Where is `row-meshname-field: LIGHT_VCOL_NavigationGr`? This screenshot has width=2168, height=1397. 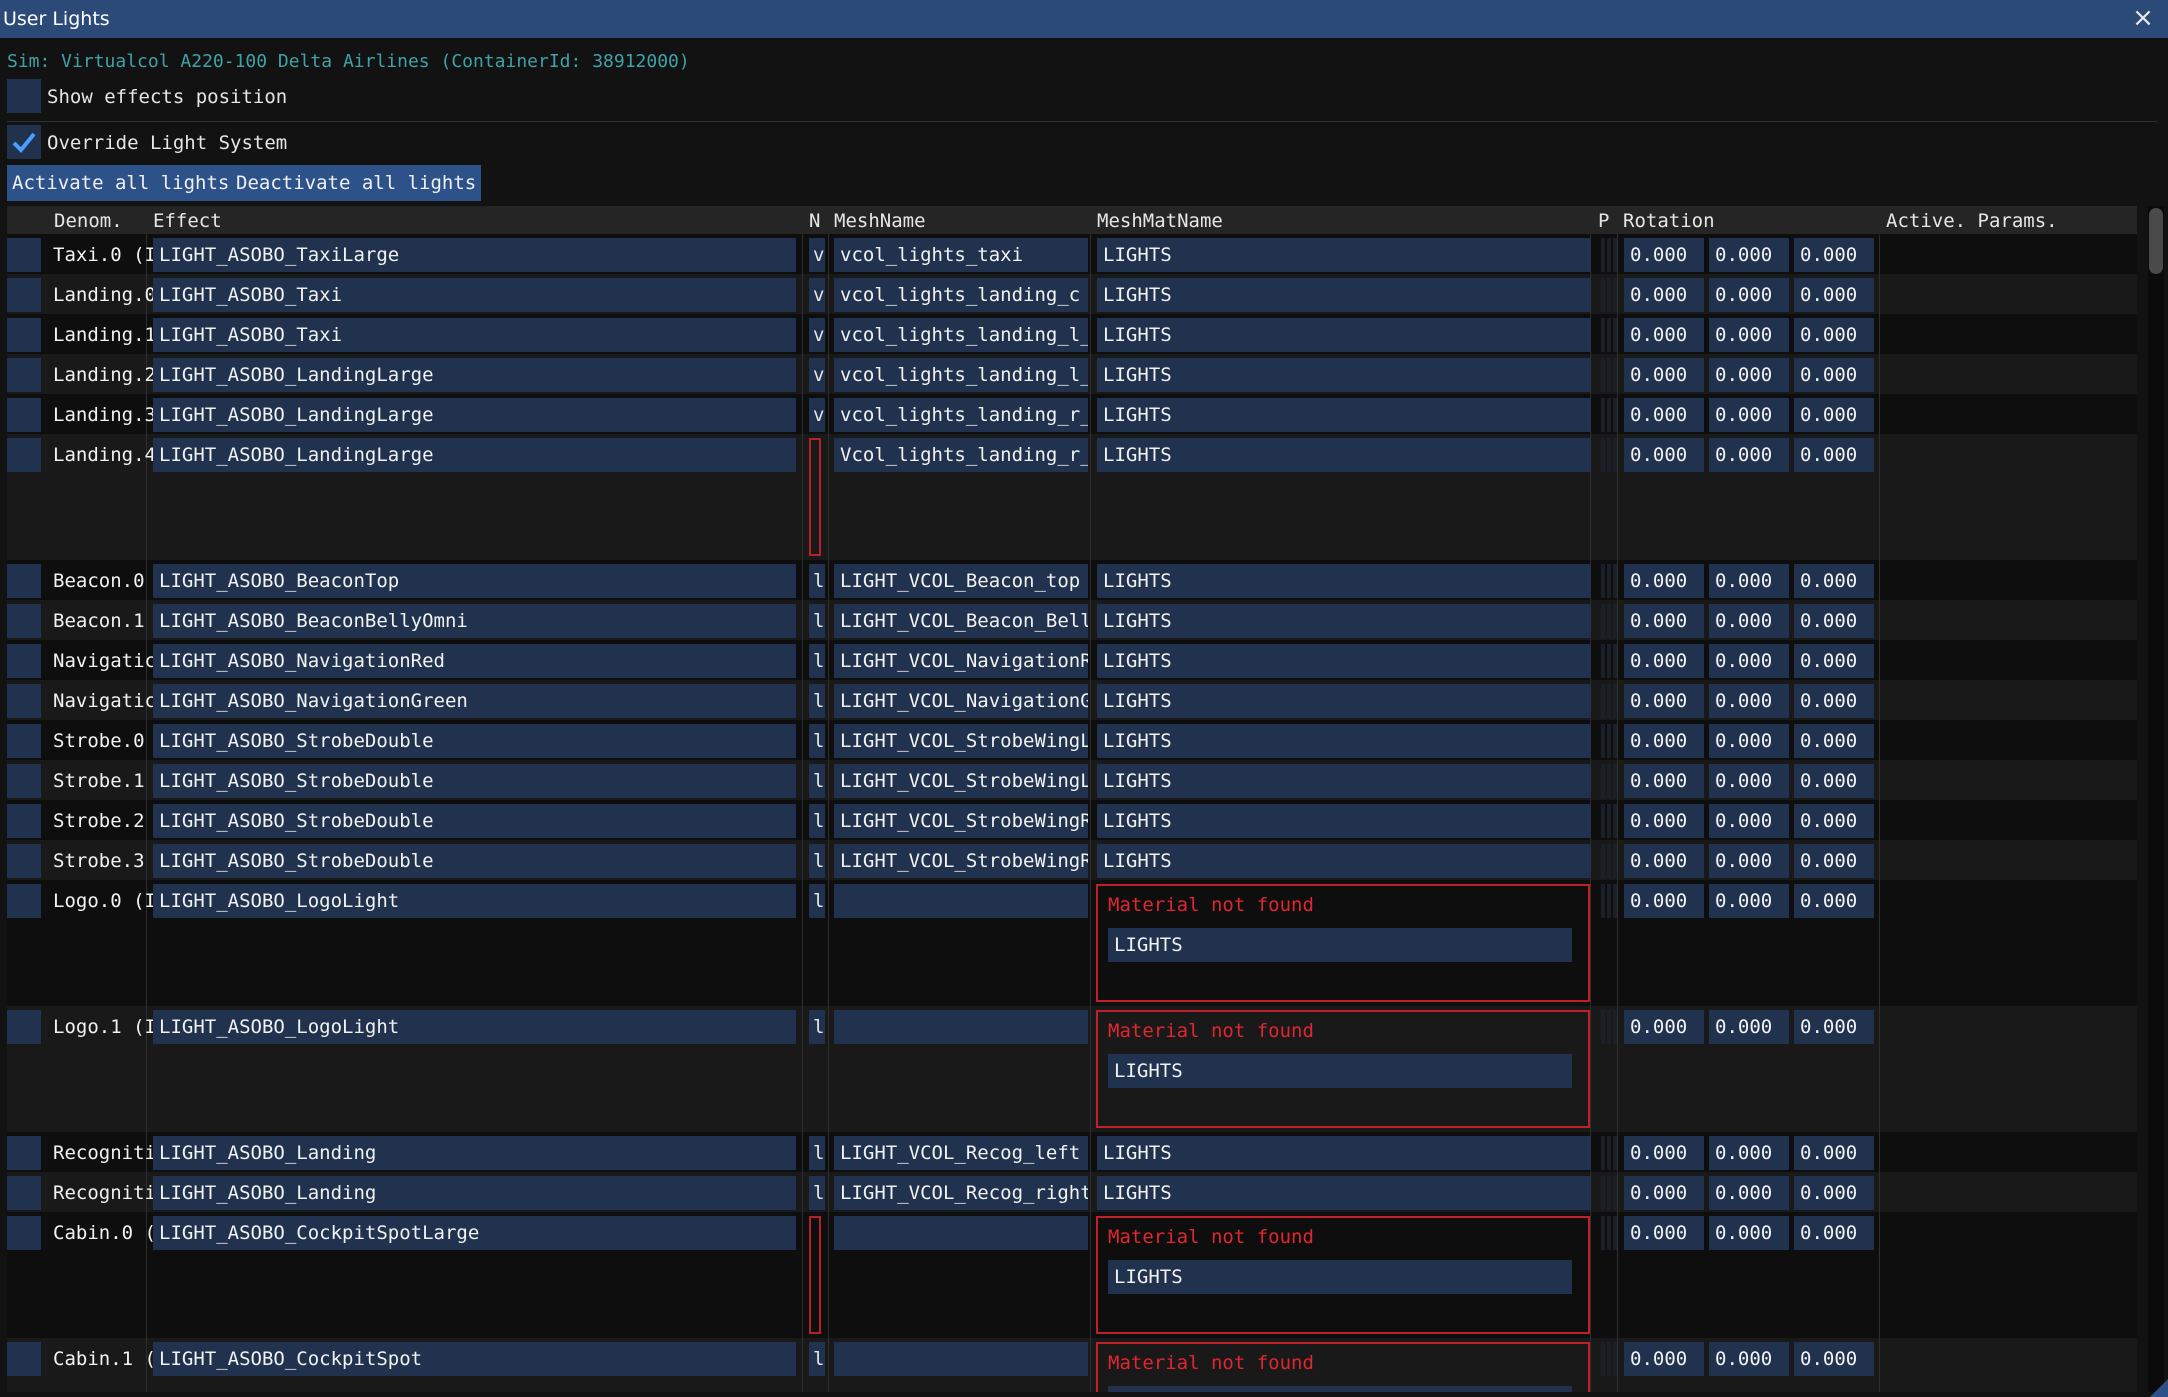
row-meshname-field: LIGHT_VCOL_NavigationGr is located at coordinates (961, 701).